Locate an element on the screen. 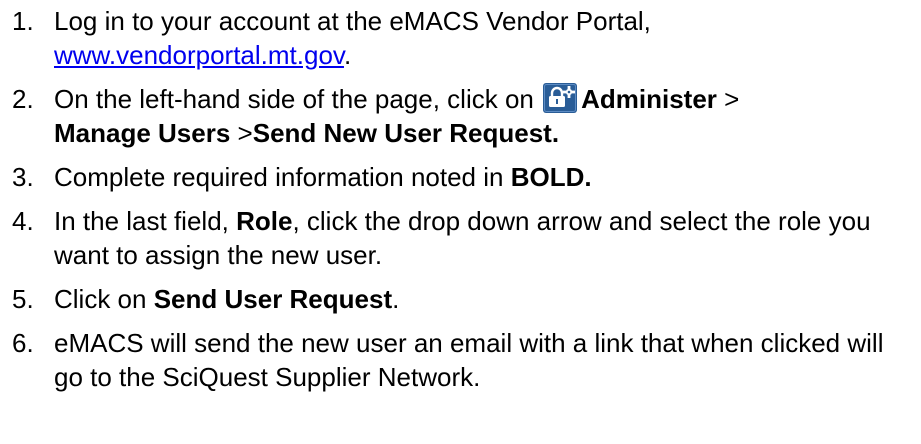 This screenshot has height=444, width=921. vendor-portal-link: www.vendorportal.mt.gov is located at coordinates (199, 55).